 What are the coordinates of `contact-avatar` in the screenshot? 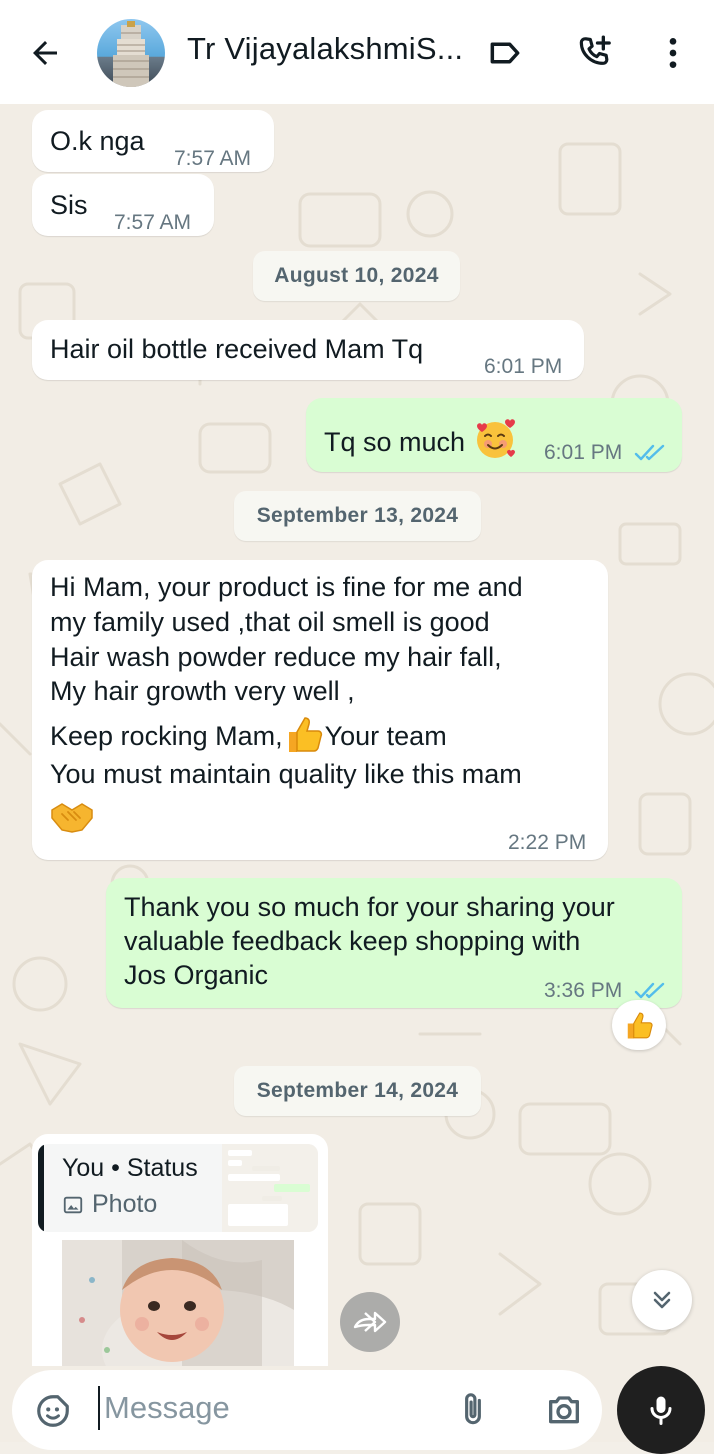 It's located at (131, 53).